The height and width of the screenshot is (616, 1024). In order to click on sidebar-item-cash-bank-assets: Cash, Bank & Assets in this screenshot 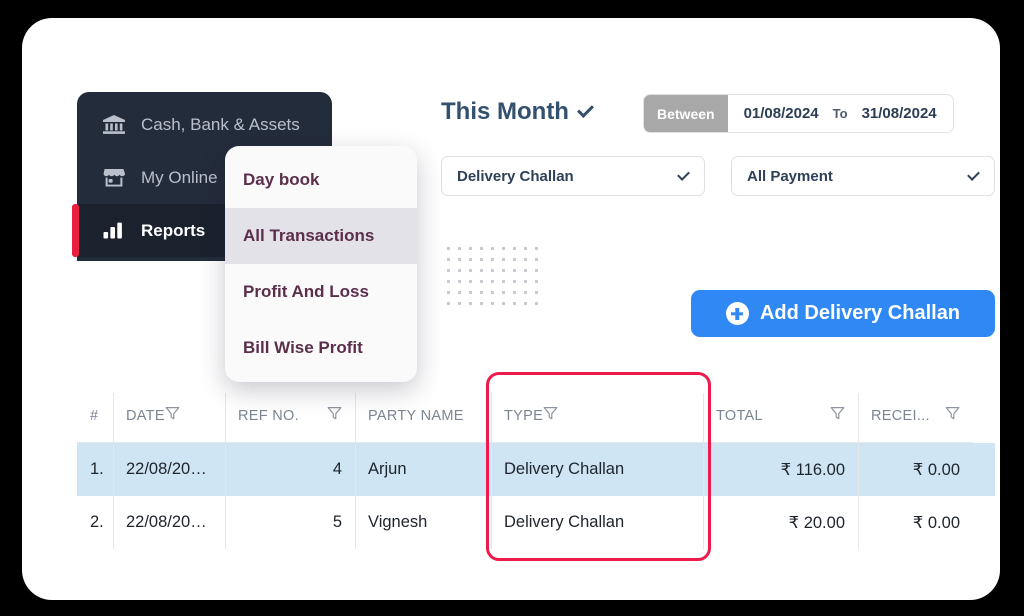, I will do `click(204, 124)`.